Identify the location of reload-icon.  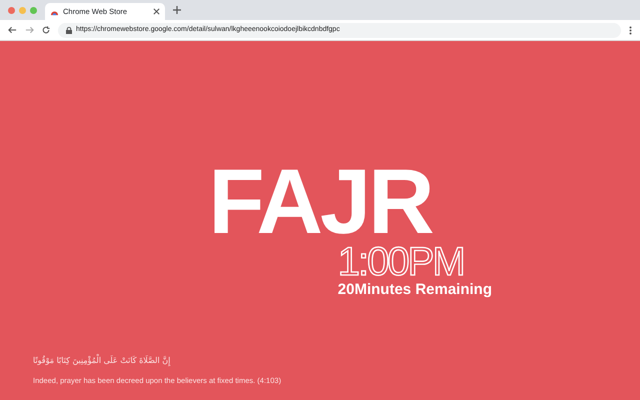
(46, 30).